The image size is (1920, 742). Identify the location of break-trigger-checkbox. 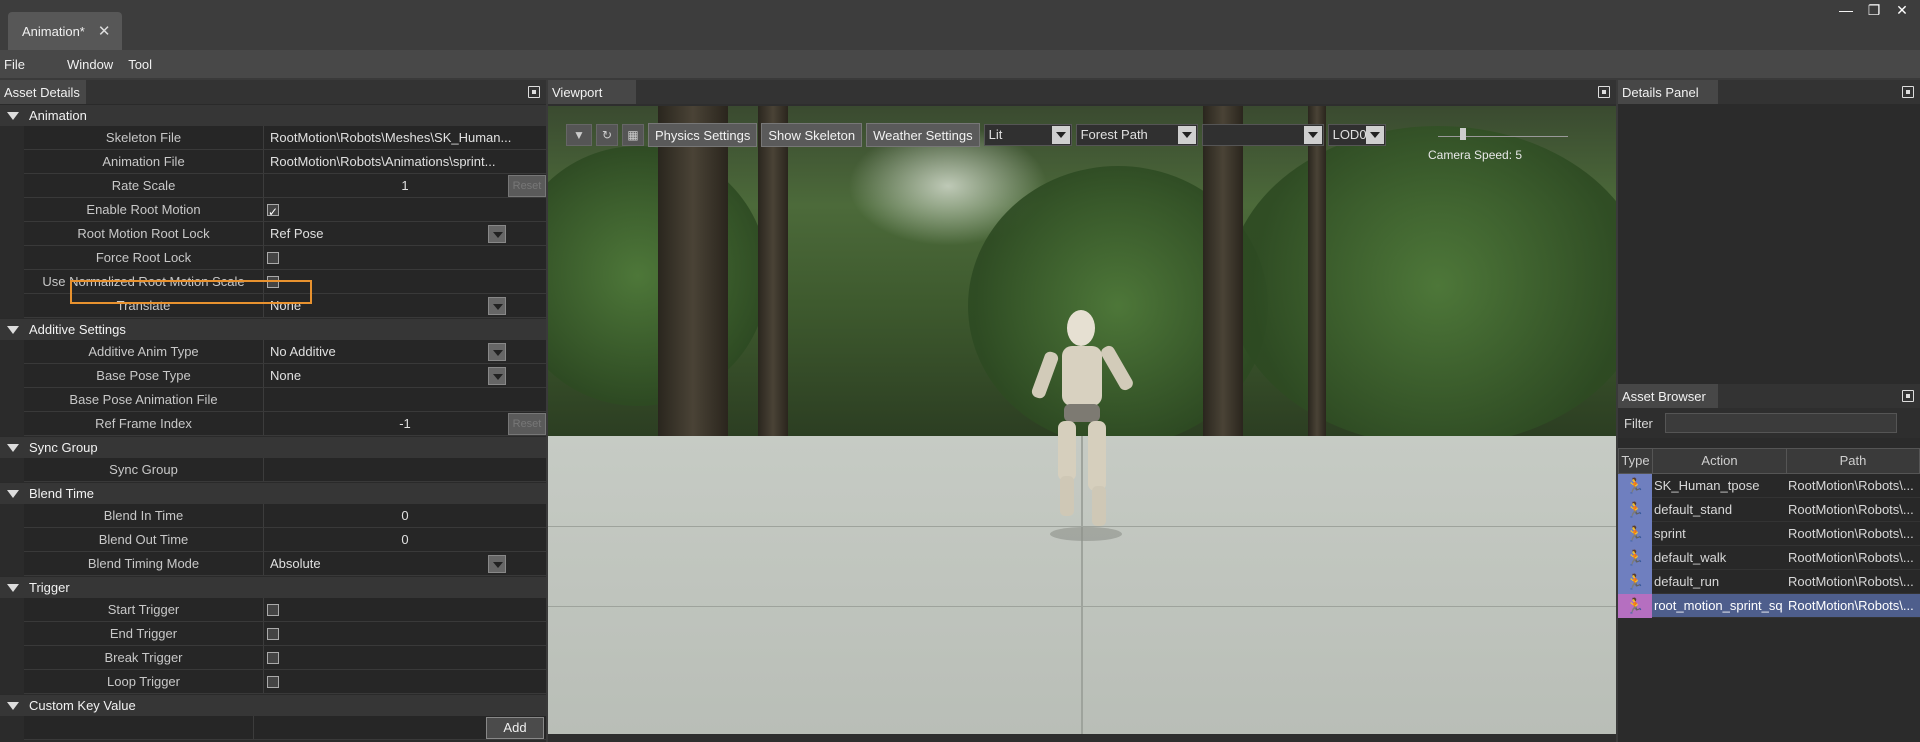
(273, 658).